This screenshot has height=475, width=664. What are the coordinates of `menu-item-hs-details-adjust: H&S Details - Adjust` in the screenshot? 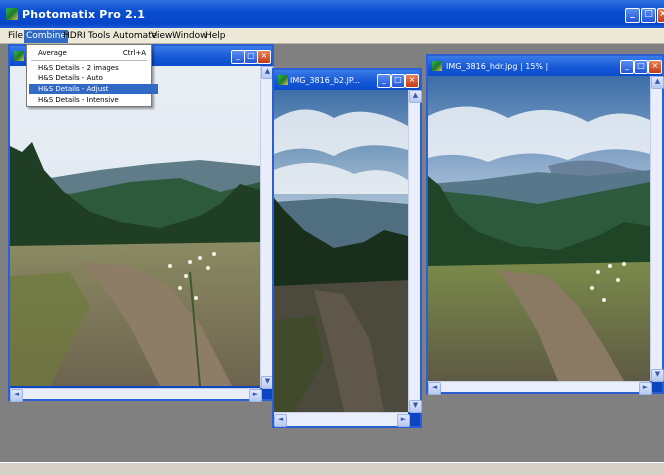 It's located at (93, 89).